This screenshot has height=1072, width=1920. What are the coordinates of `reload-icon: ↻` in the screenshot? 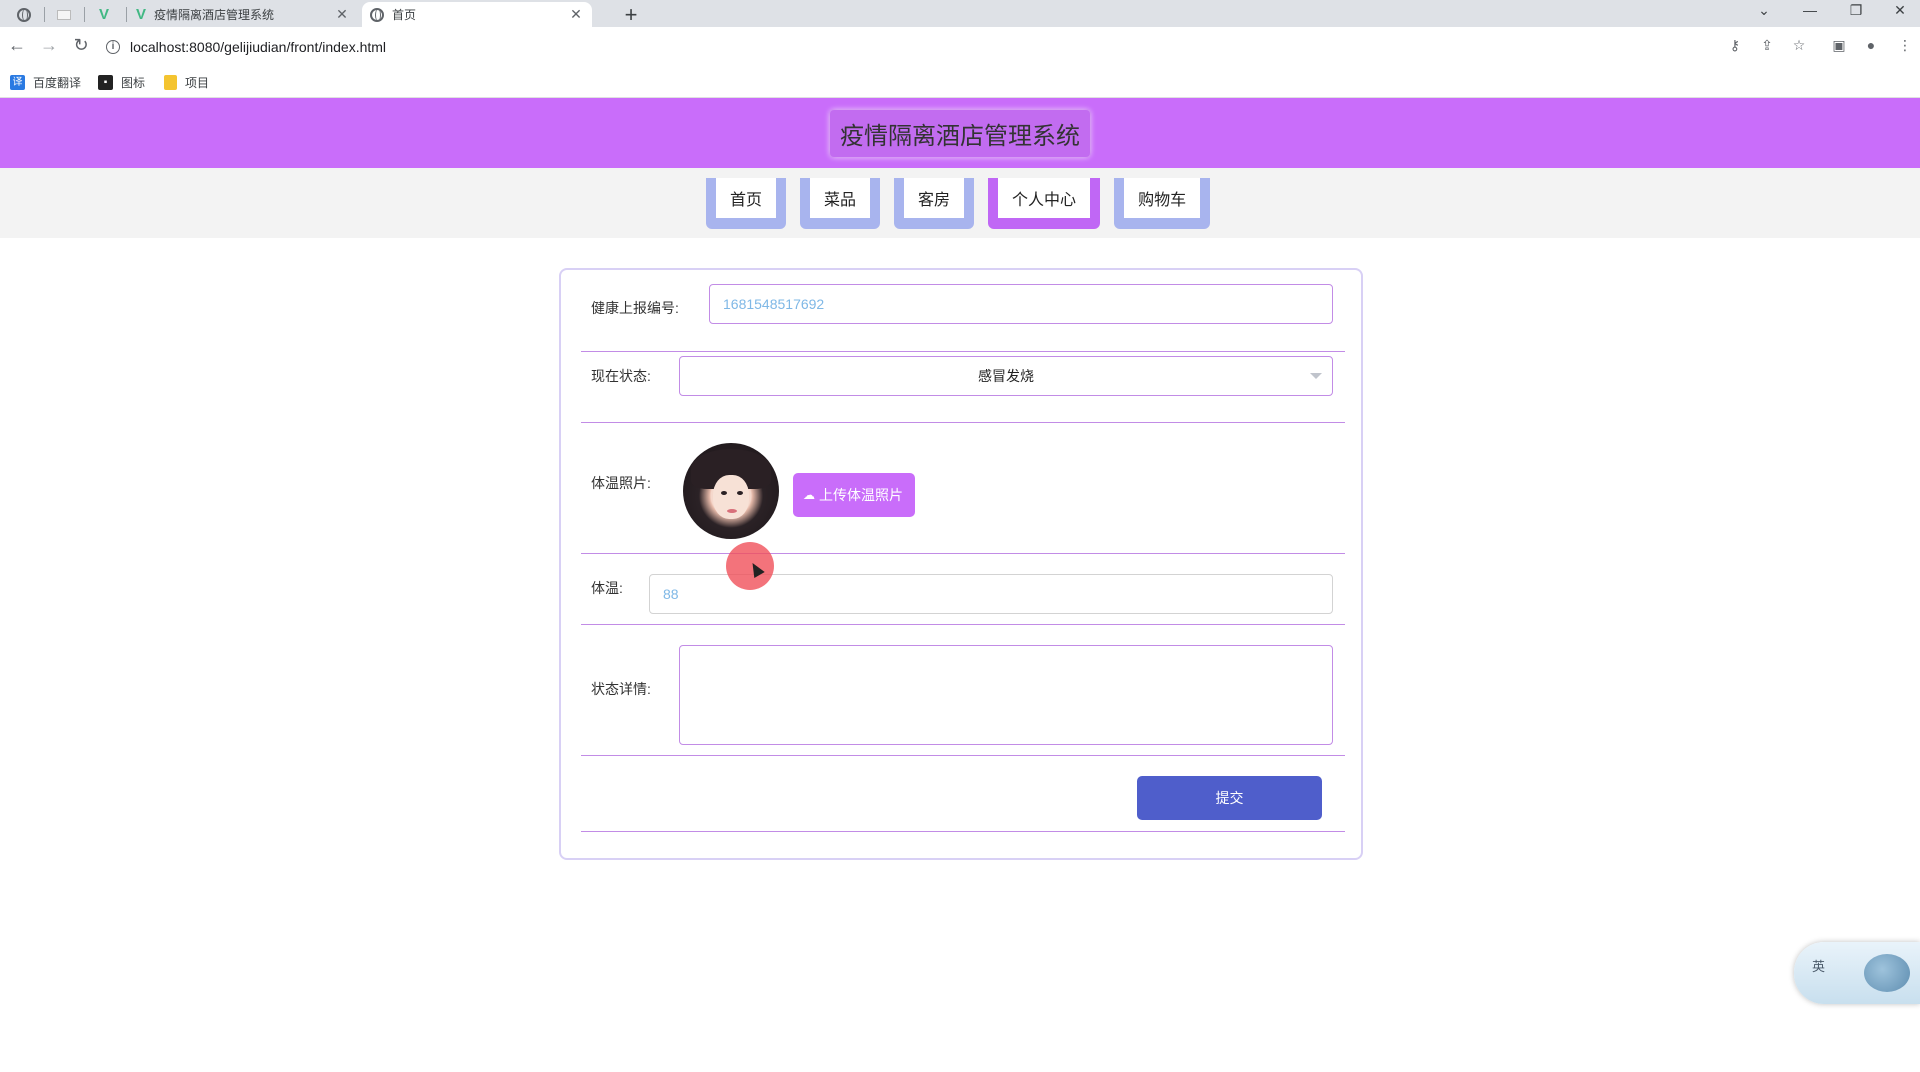 It's located at (81, 45).